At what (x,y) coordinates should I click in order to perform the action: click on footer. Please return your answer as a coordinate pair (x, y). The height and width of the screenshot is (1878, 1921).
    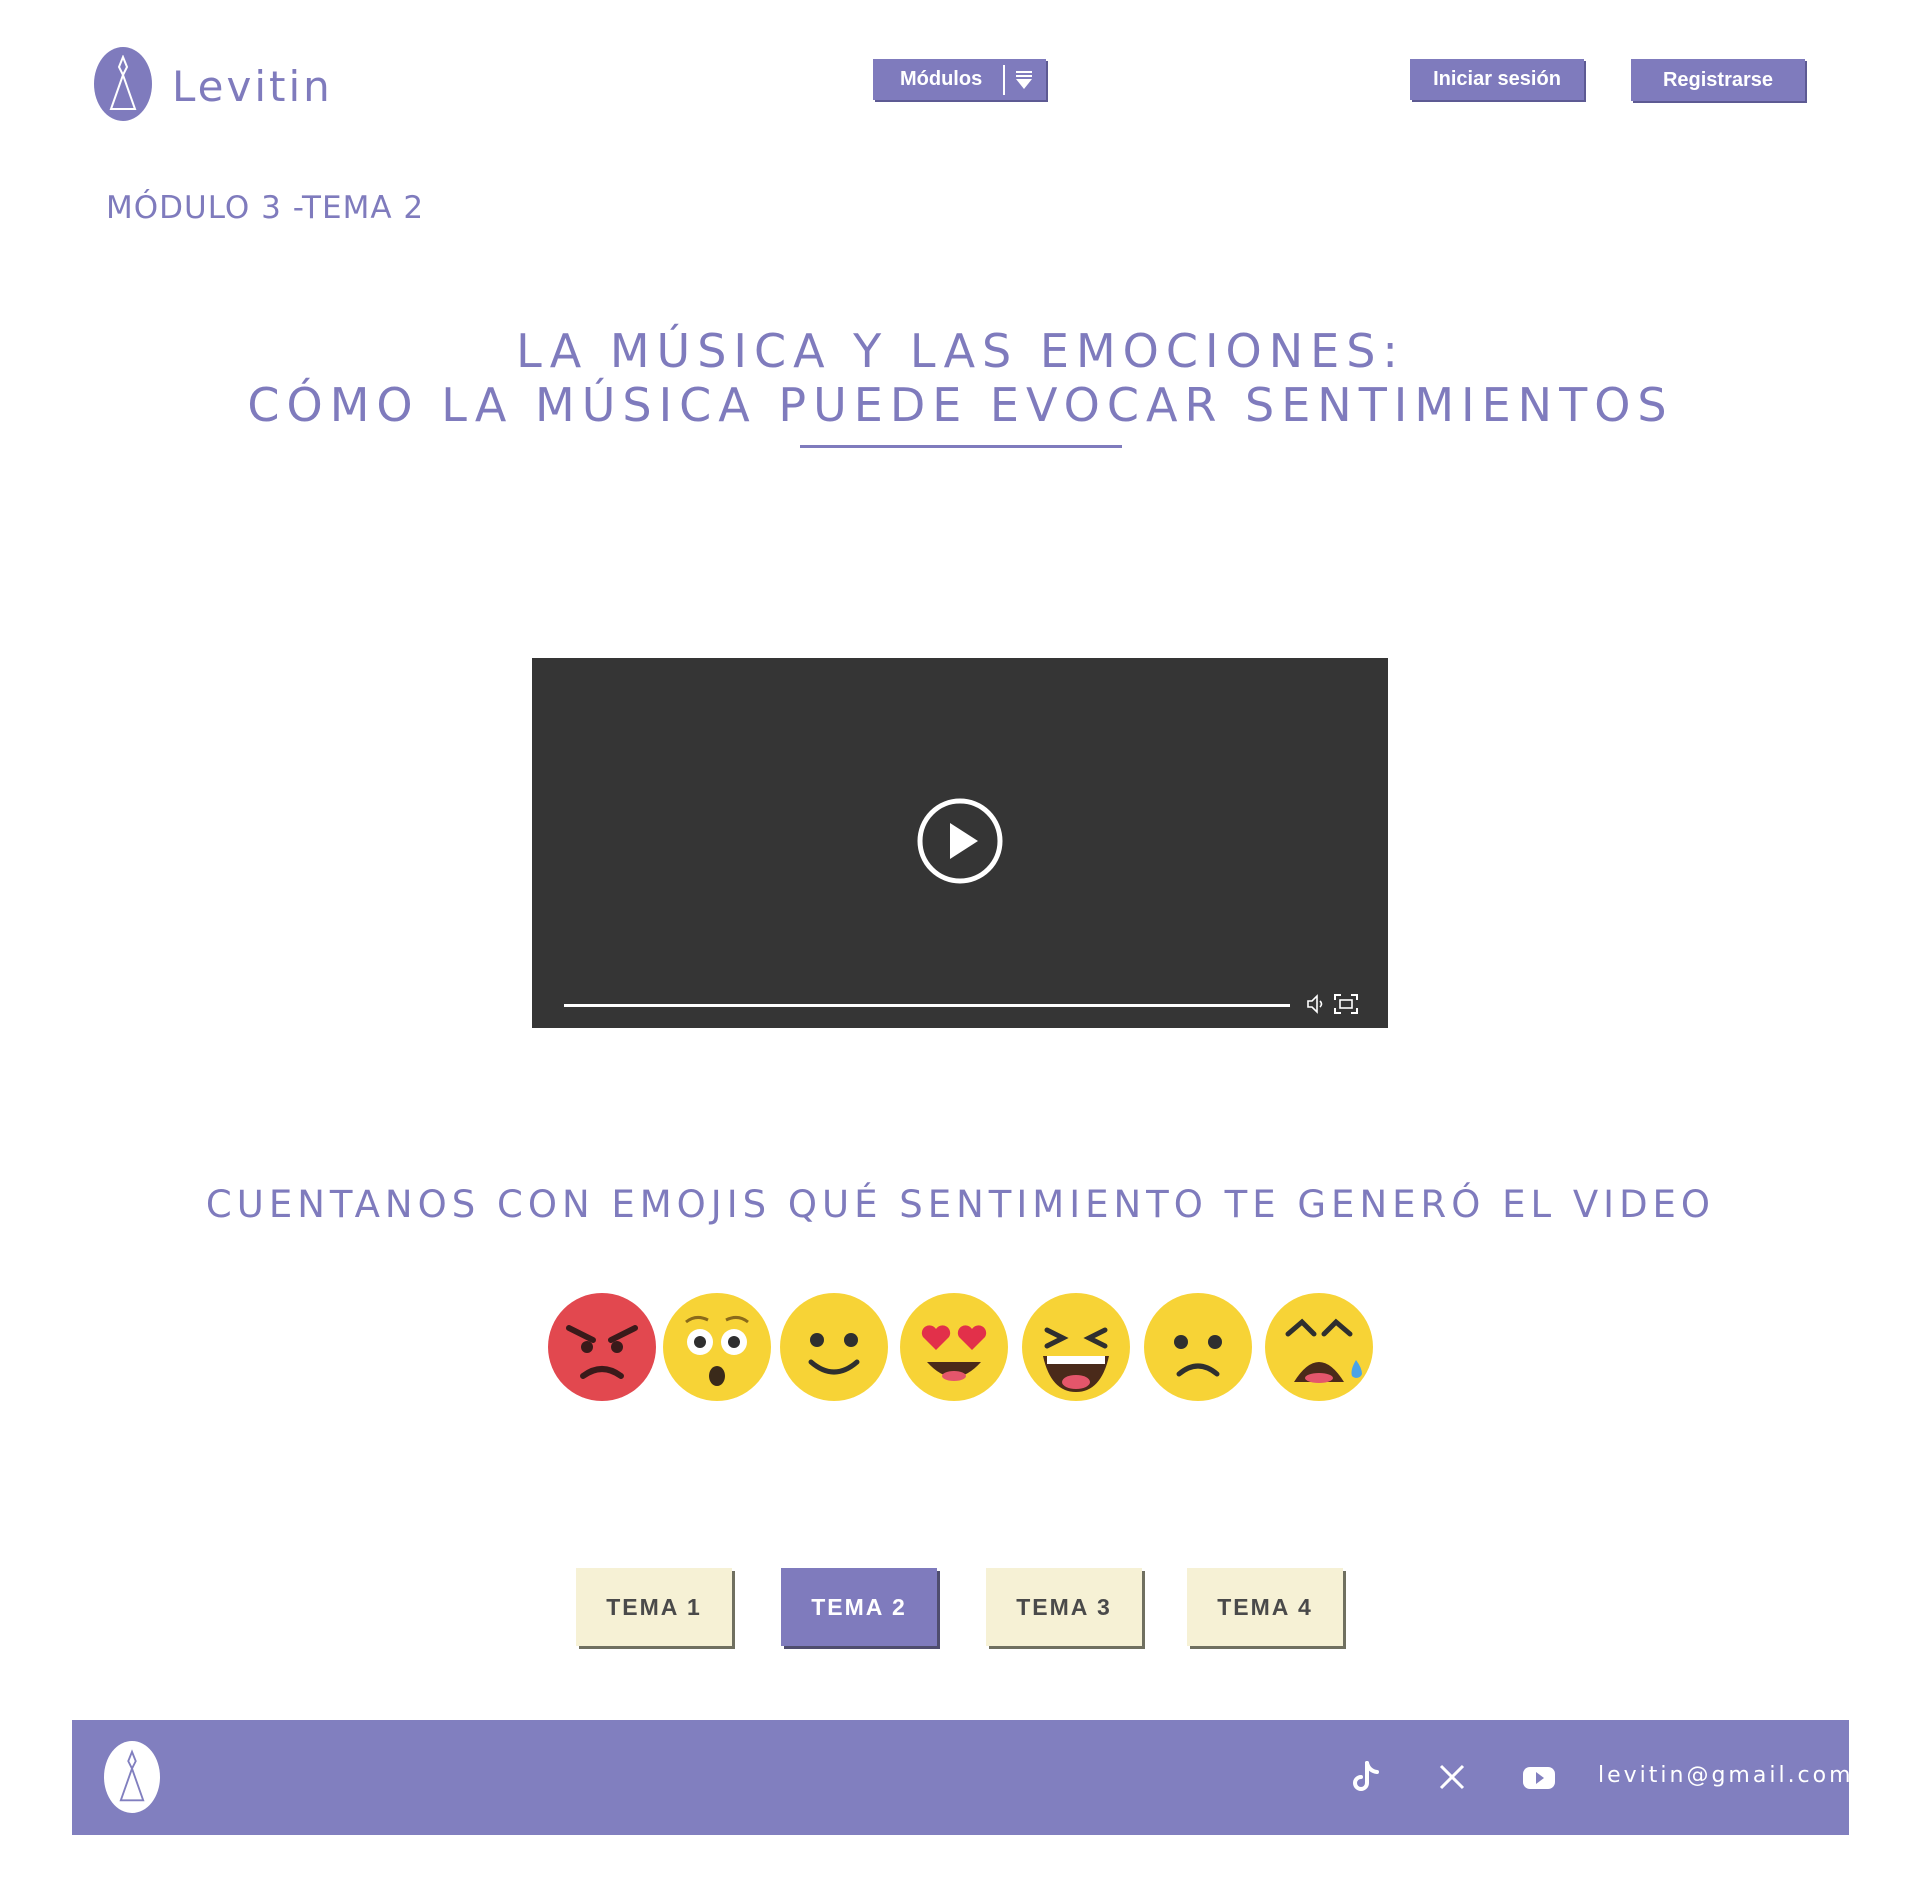
    Looking at the image, I should click on (960, 1777).